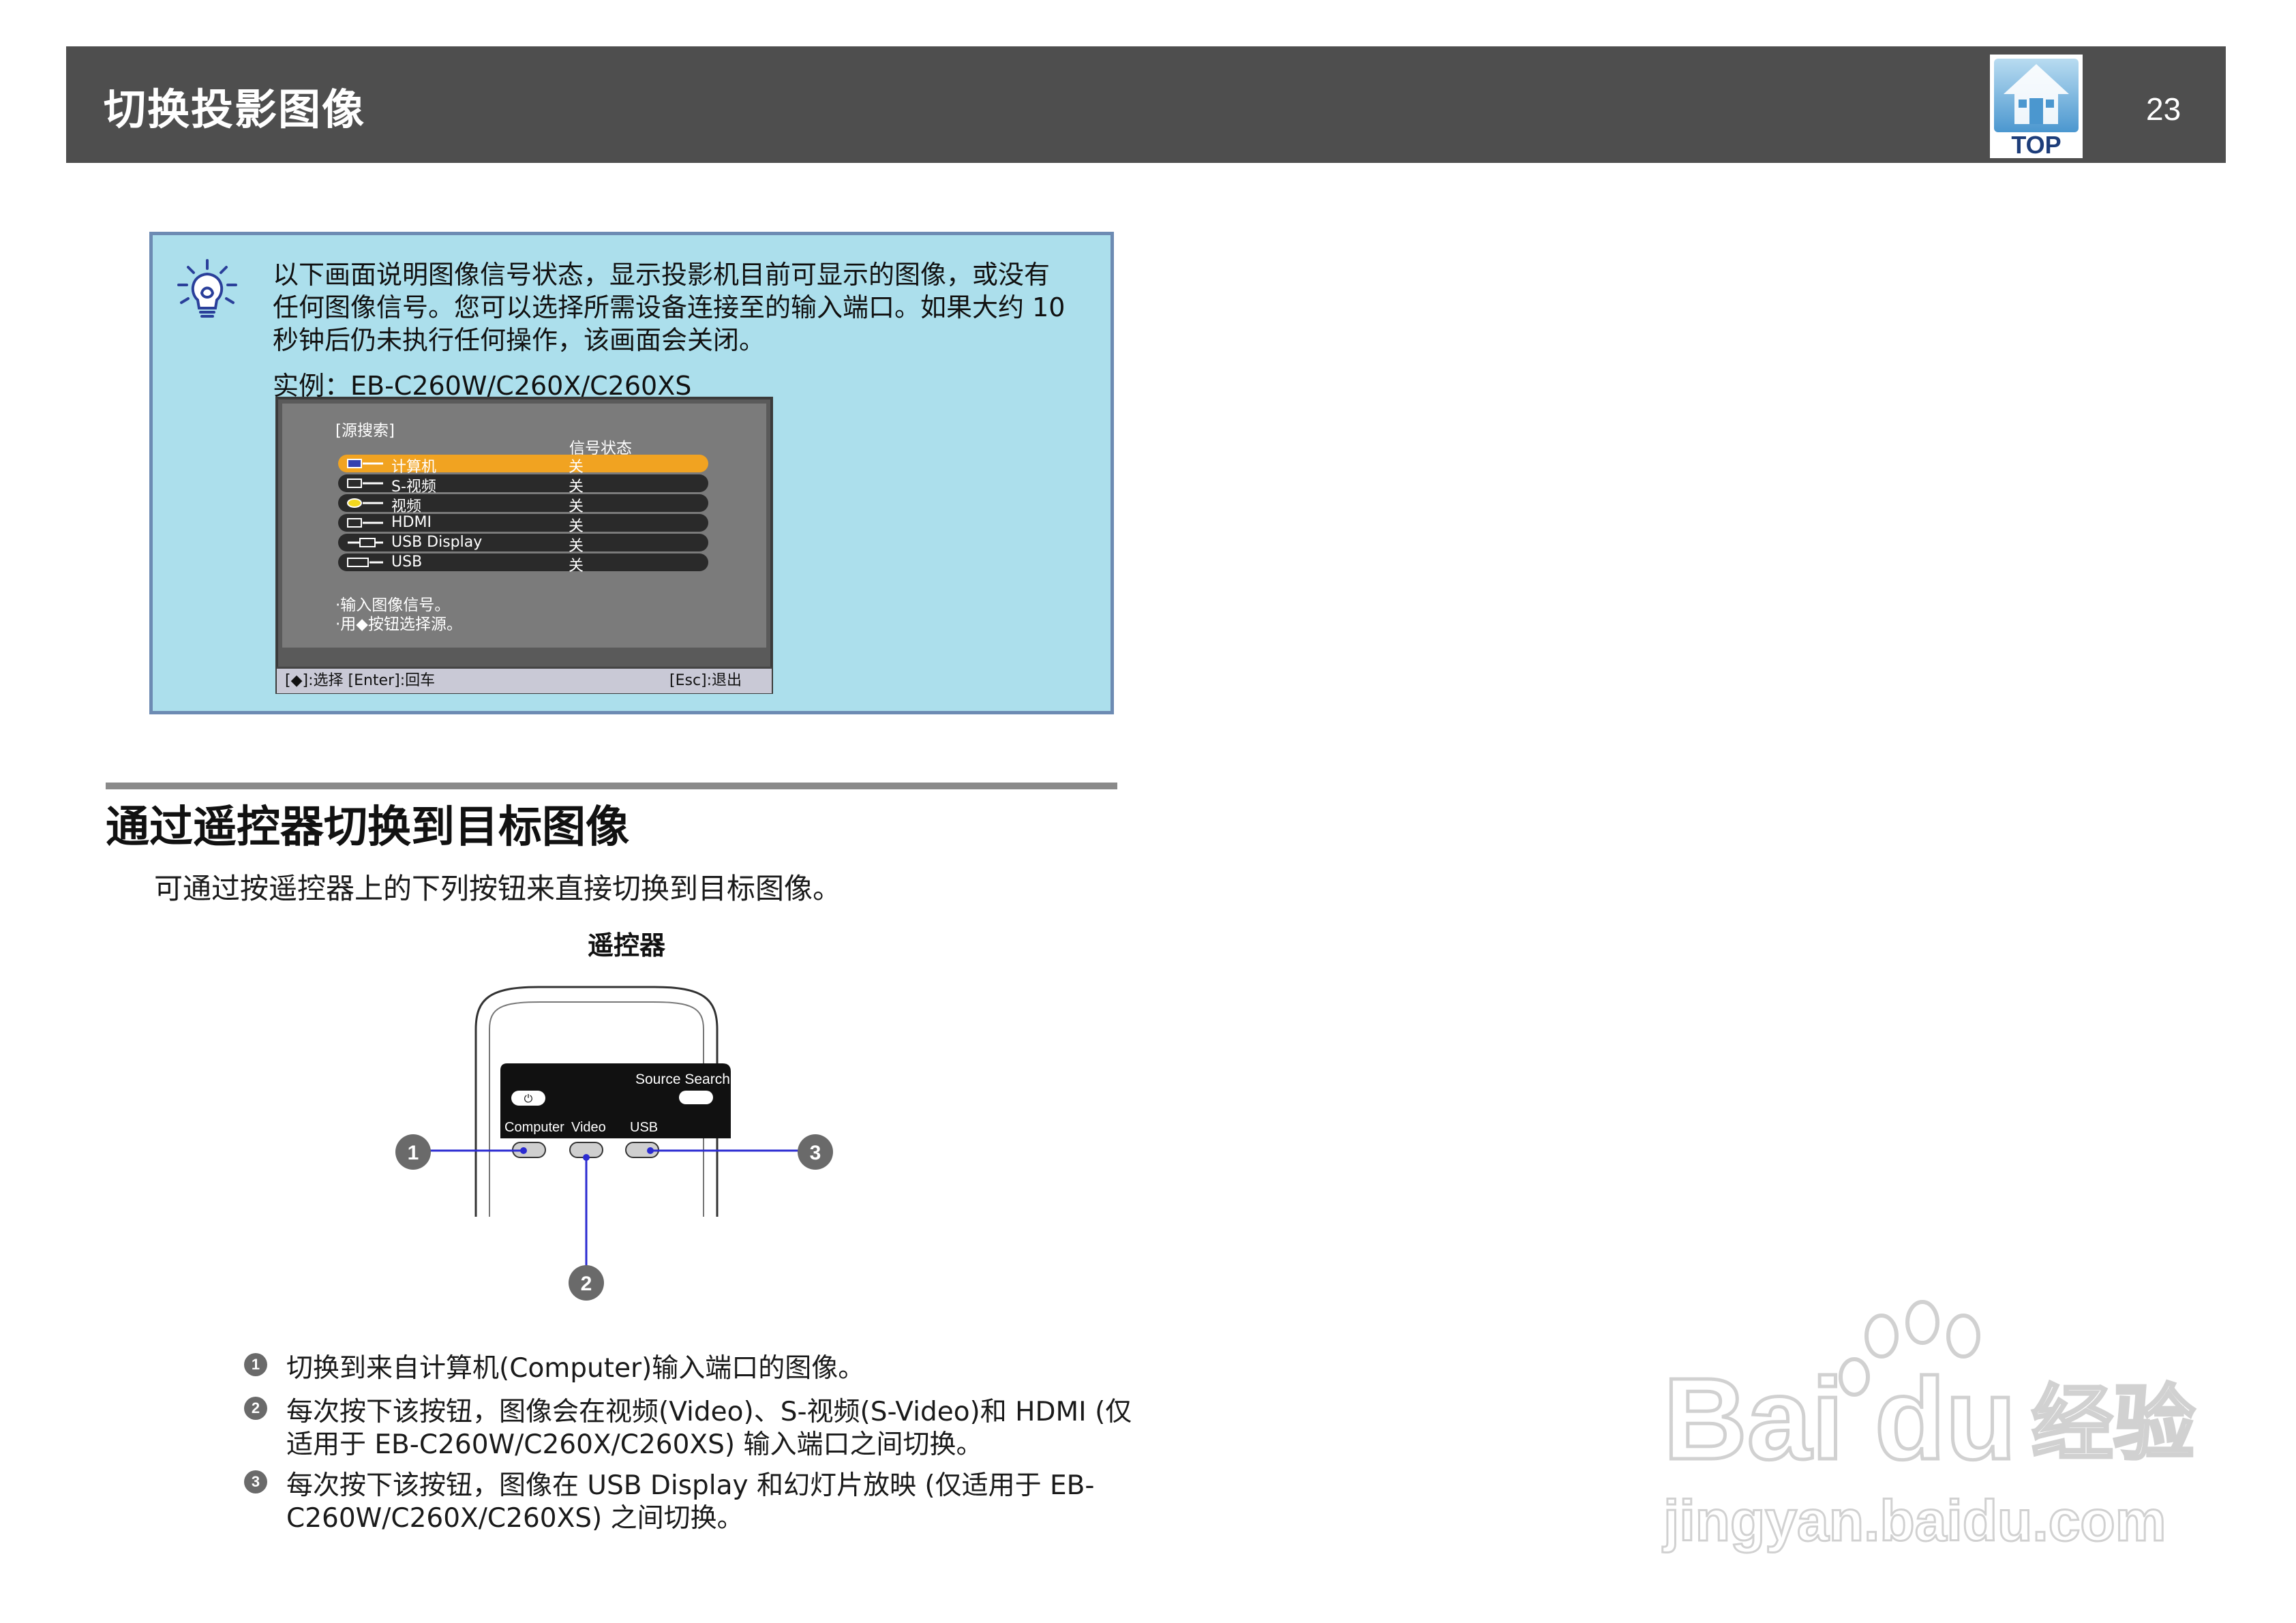  Describe the element at coordinates (588, 1127) in the screenshot. I see `video-label: Video` at that location.